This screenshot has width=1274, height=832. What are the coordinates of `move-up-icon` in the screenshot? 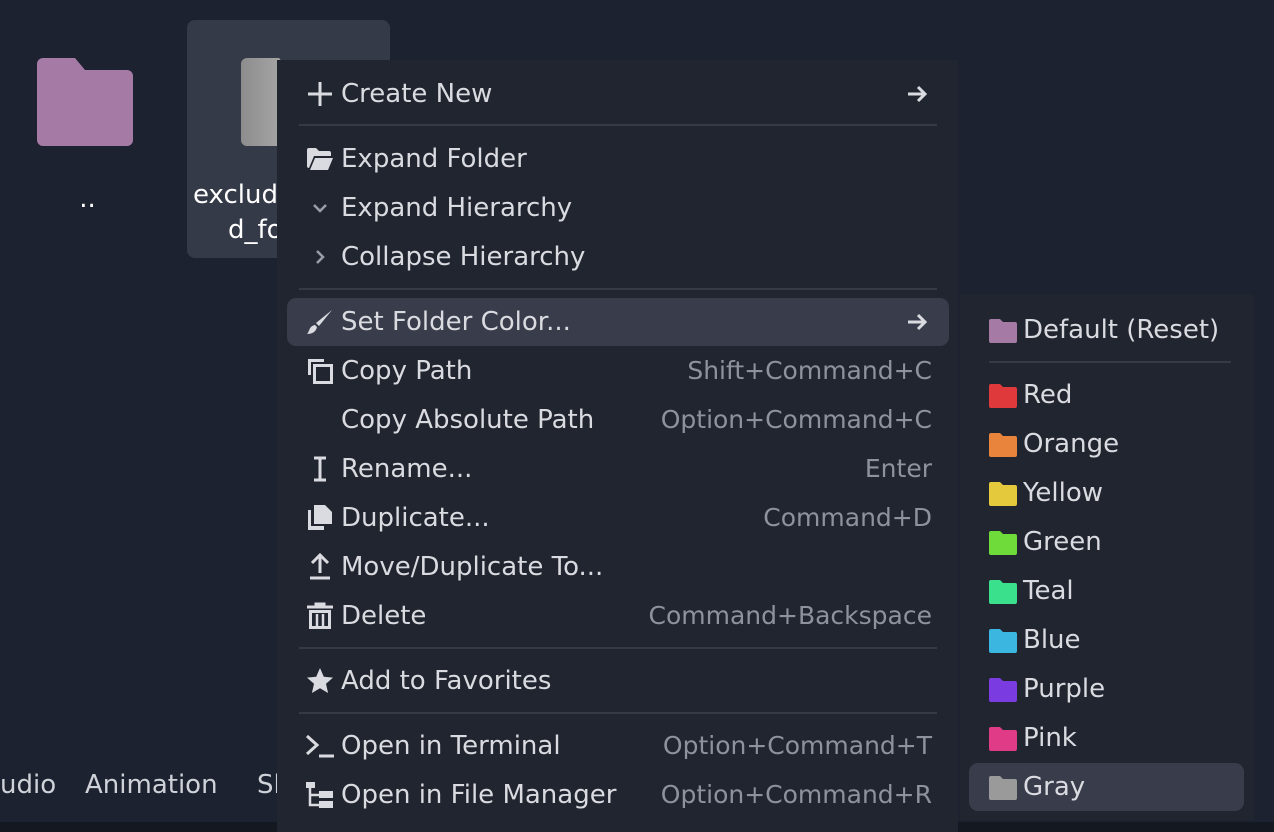 It's located at (320, 567).